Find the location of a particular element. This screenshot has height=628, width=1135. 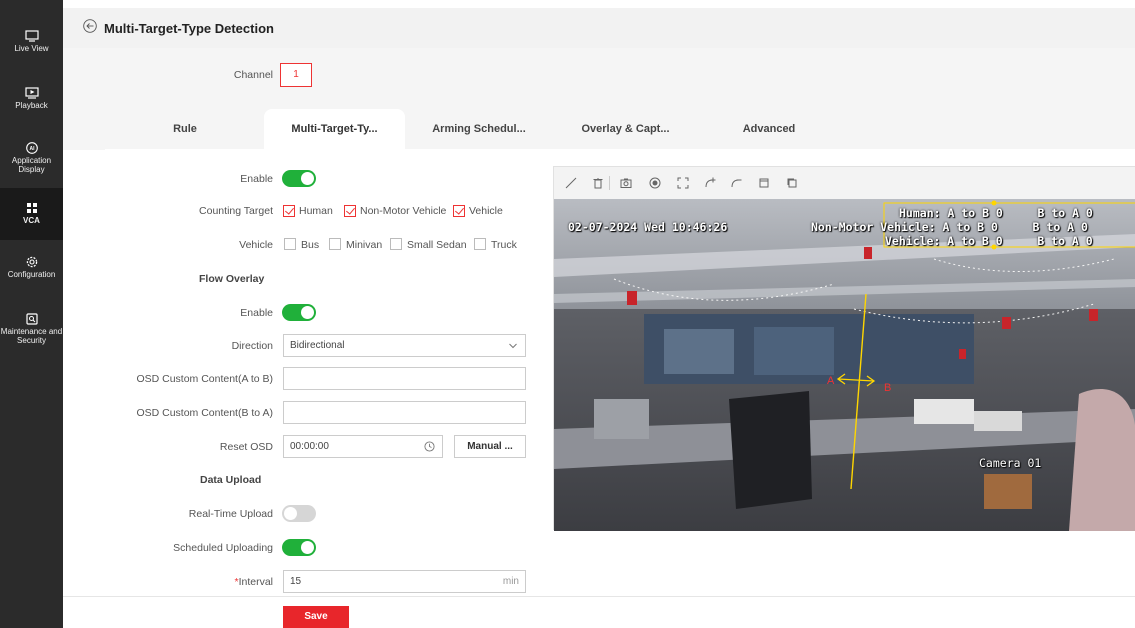

flow-enable-toggle is located at coordinates (299, 312).